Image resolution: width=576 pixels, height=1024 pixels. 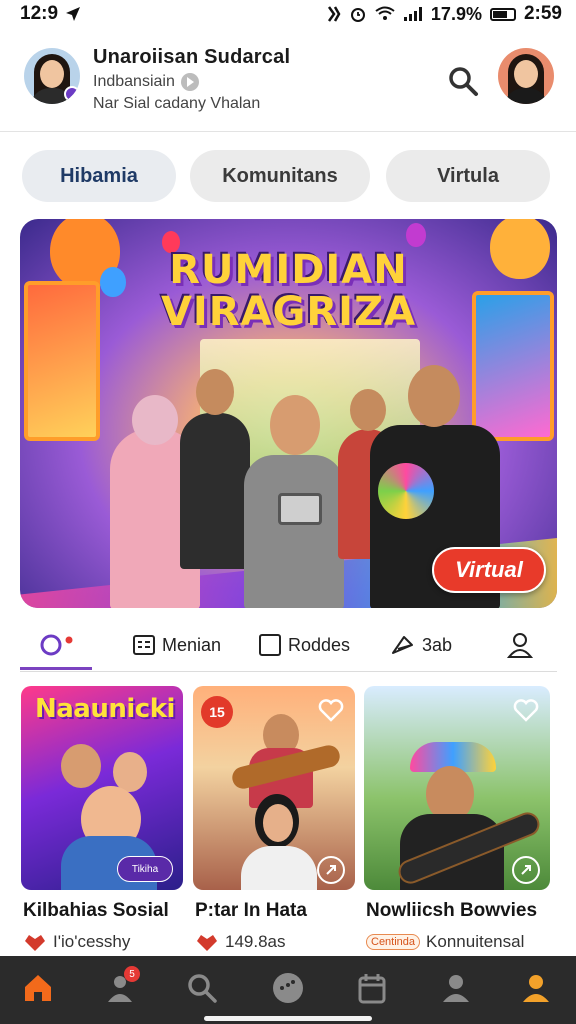 What do you see at coordinates (280, 176) in the screenshot?
I see `chip-komunitans: Komunitans` at bounding box center [280, 176].